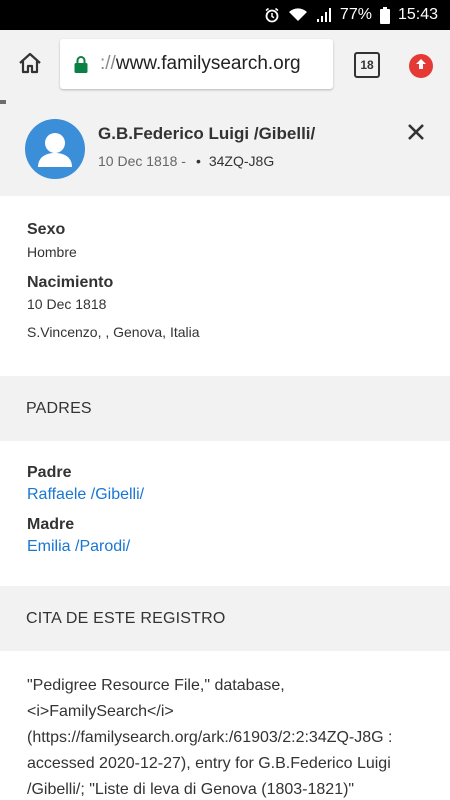  What do you see at coordinates (51, 524) in the screenshot?
I see `mother-label: Madre` at bounding box center [51, 524].